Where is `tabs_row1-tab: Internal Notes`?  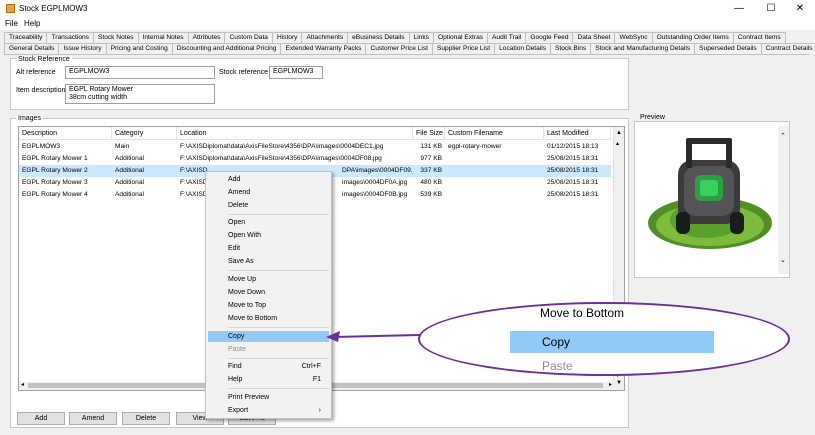
tabs_row1-tab: Internal Notes is located at coordinates (163, 37).